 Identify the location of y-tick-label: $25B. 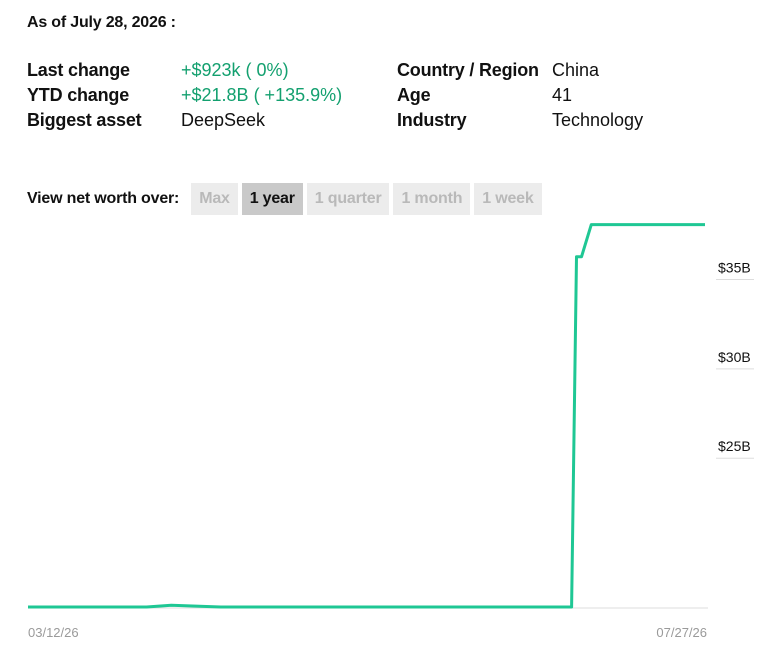
(734, 446).